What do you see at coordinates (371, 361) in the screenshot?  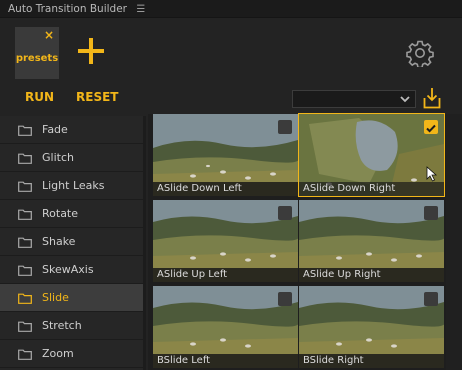 I see `tile-caption: BSlide Right` at bounding box center [371, 361].